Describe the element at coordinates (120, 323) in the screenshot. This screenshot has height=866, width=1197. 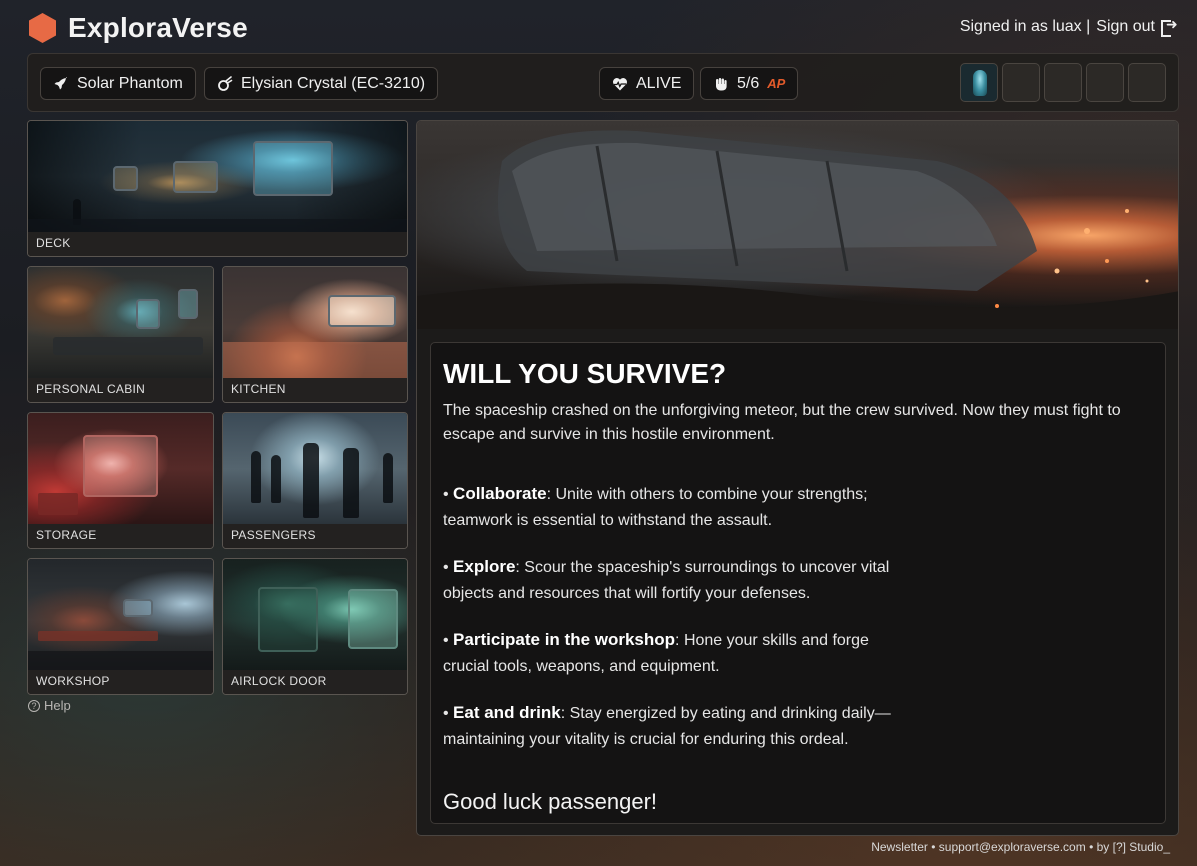
I see `personal-cabin-image` at that location.